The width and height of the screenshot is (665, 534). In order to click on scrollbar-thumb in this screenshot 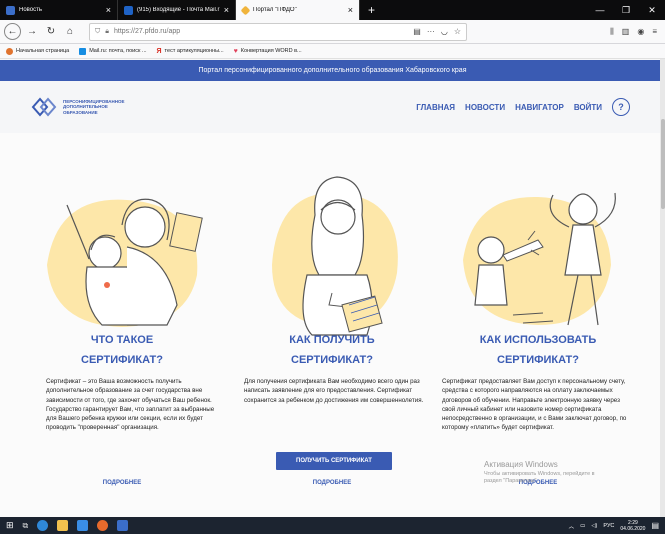, I will do `click(662, 164)`.